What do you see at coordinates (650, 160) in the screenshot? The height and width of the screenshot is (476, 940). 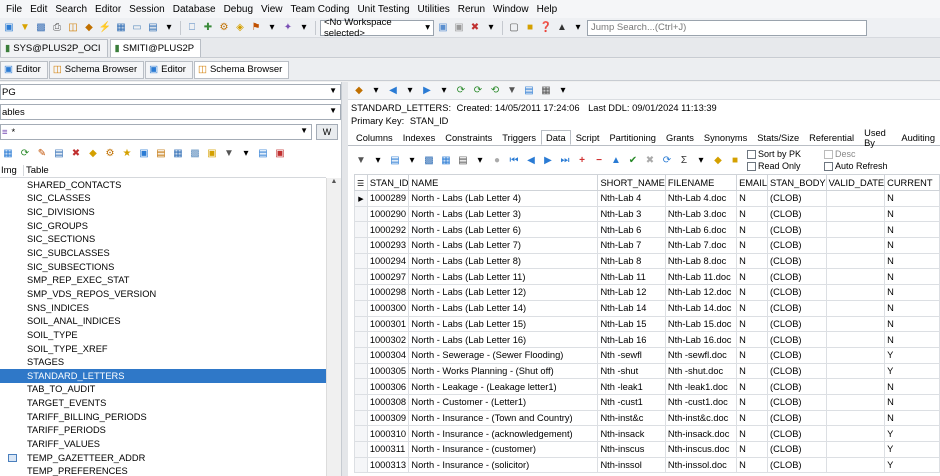 I see `cancel-edit-icon: ✖` at bounding box center [650, 160].